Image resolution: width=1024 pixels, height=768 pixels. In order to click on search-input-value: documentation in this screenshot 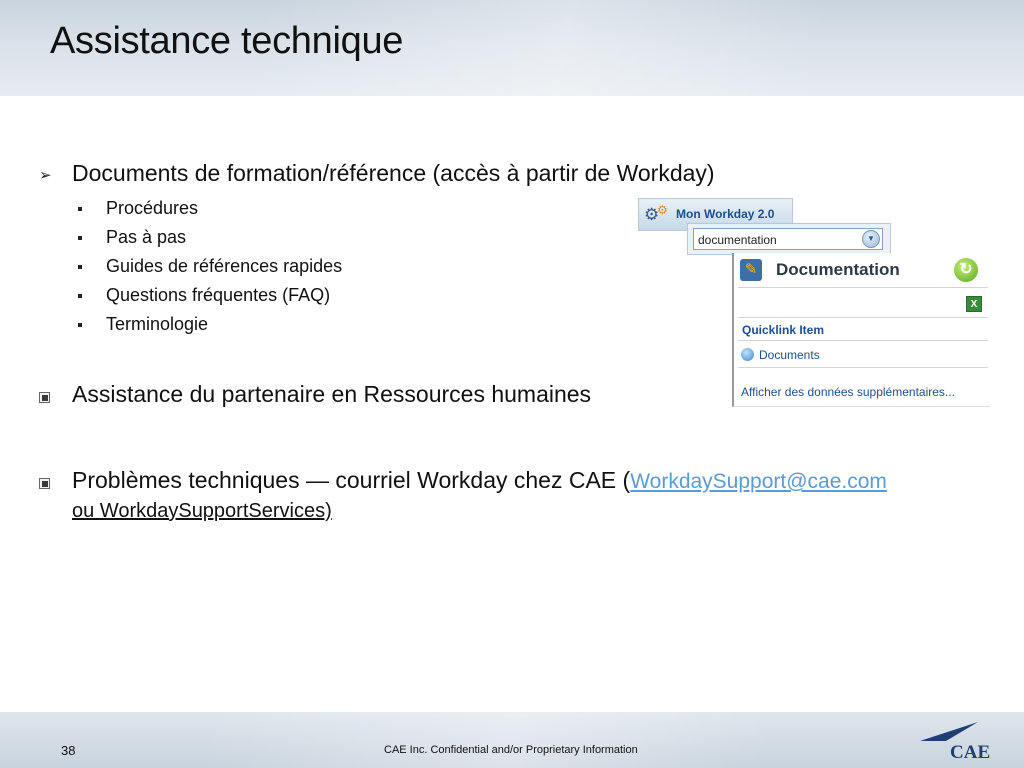, I will do `click(737, 240)`.